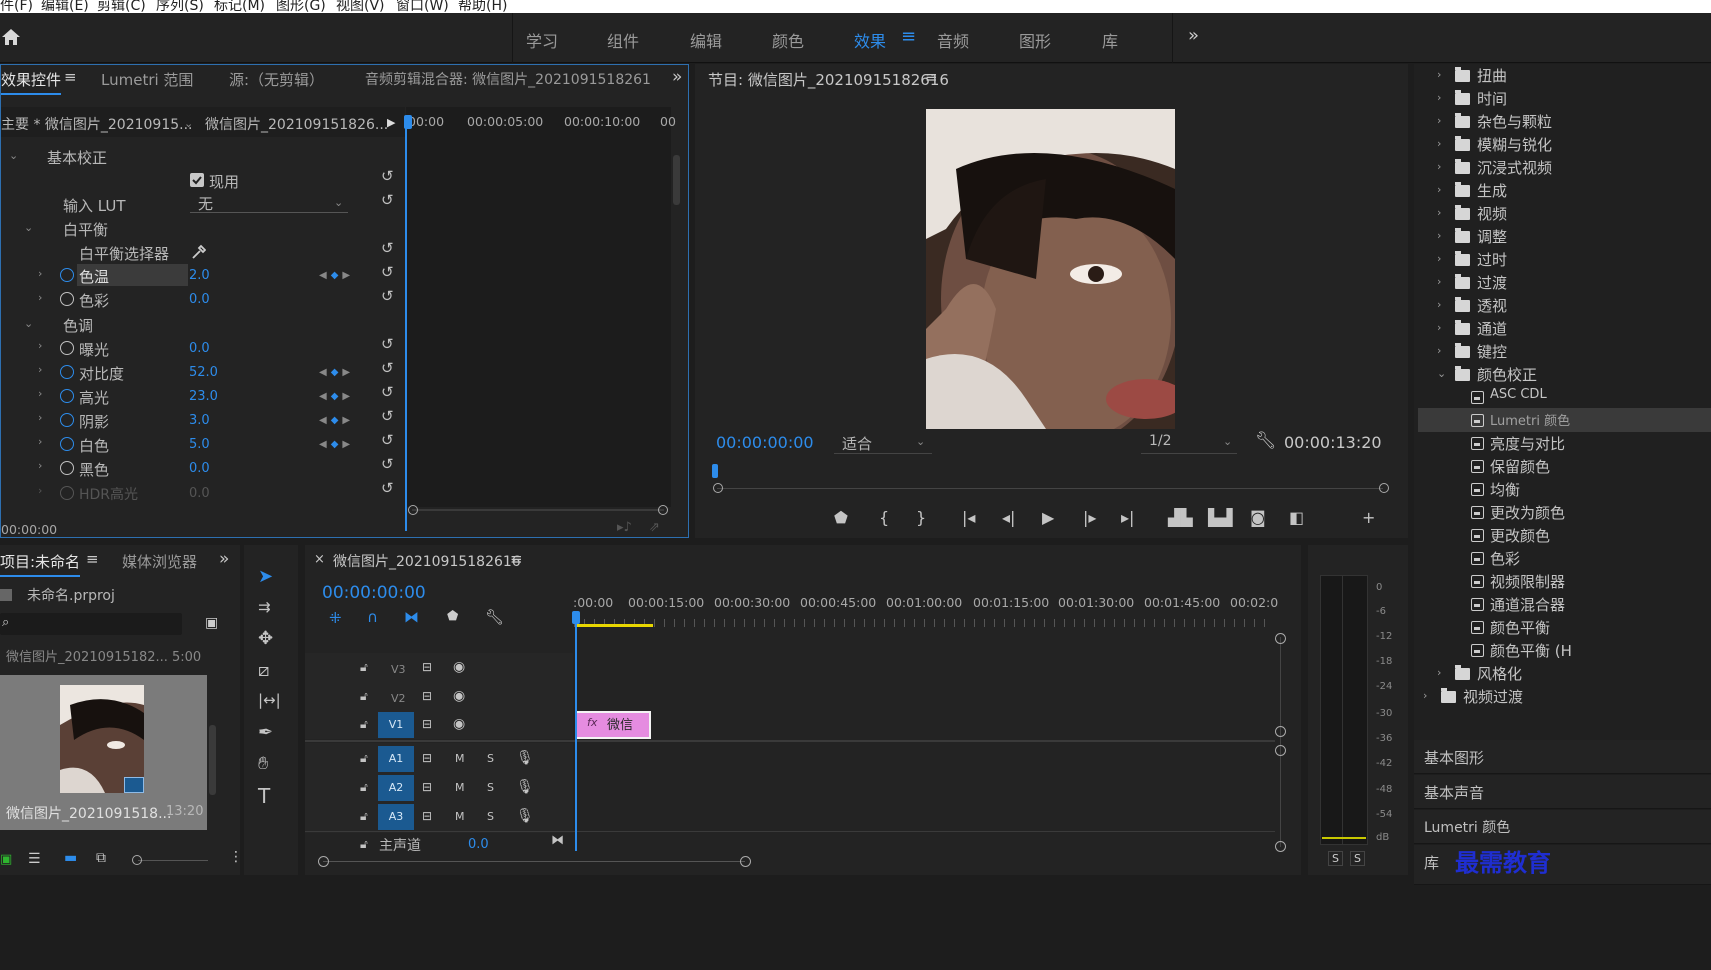 The width and height of the screenshot is (1711, 970). I want to click on effects-folder: › 杂色与颗粒, so click(1574, 122).